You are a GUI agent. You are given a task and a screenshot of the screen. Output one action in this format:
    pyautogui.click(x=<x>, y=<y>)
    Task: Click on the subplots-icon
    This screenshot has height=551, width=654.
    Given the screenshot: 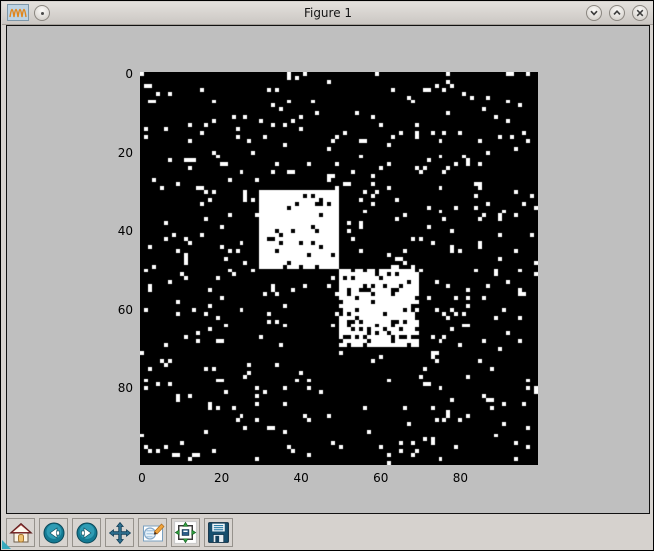 What is the action you would take?
    pyautogui.click(x=185, y=532)
    